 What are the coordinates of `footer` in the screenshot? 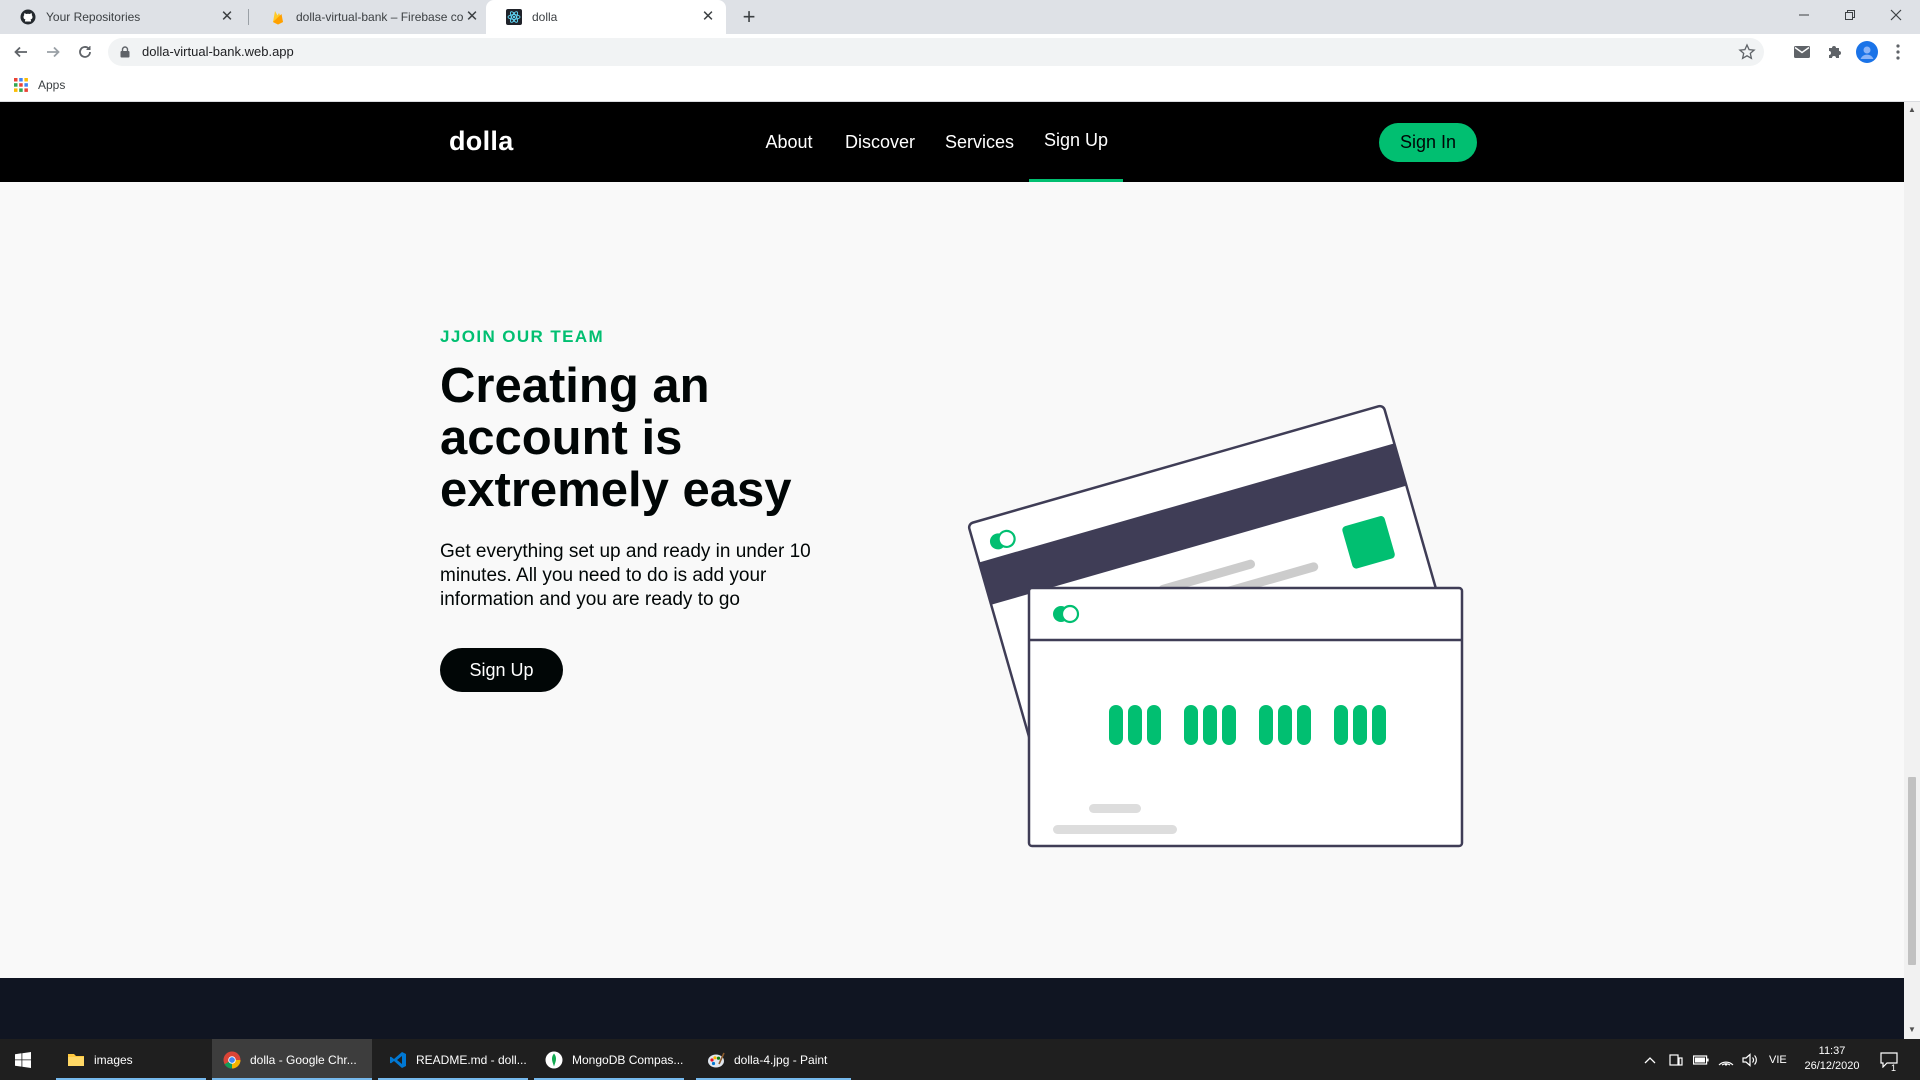 It's located at (952, 1008).